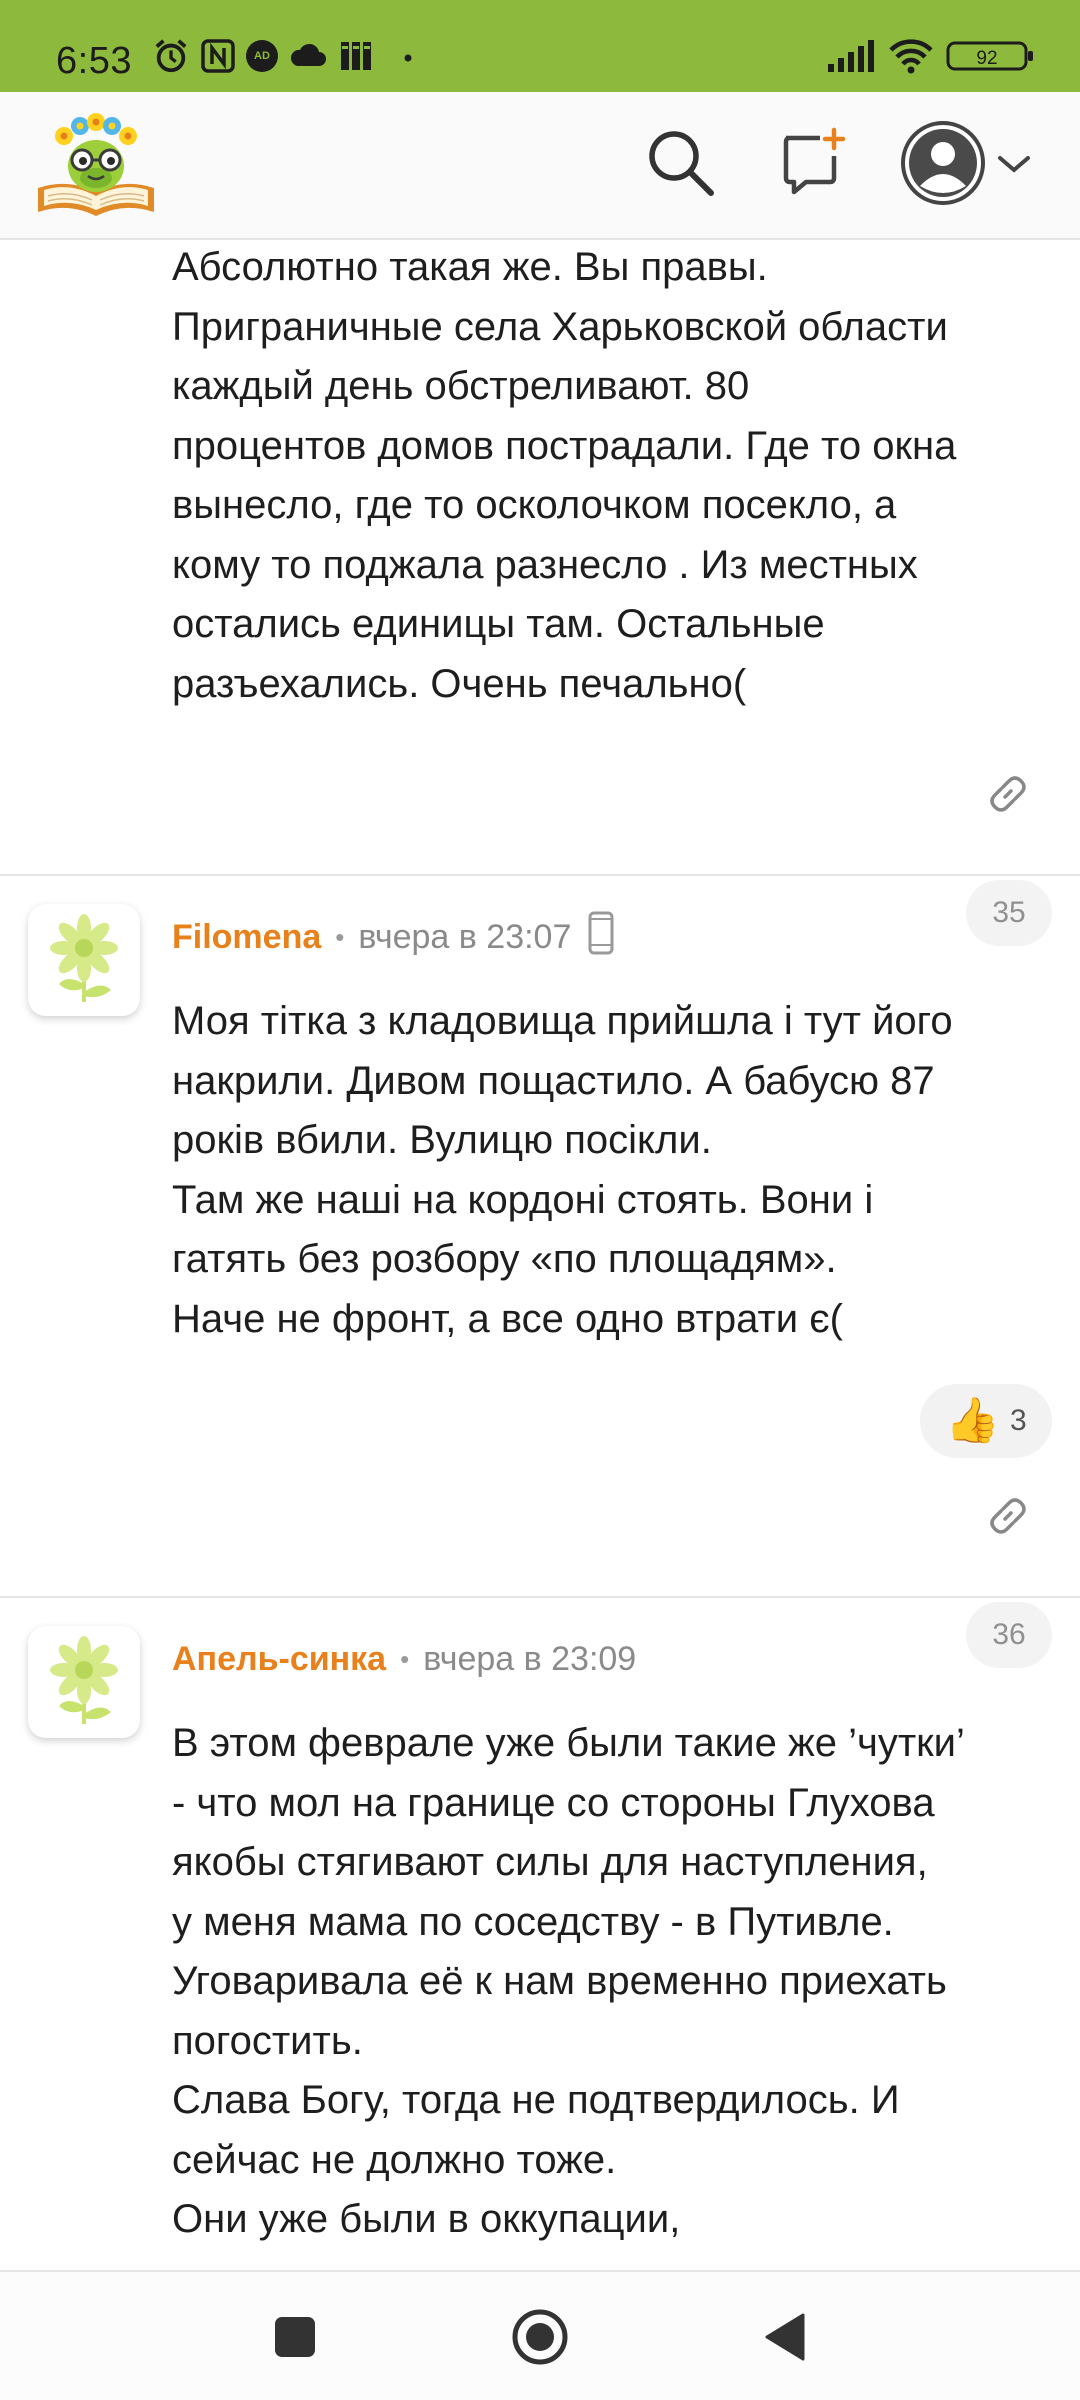 Image resolution: width=1080 pixels, height=2400 pixels. Describe the element at coordinates (1009, 913) in the screenshot. I see `comment-number: 35` at that location.